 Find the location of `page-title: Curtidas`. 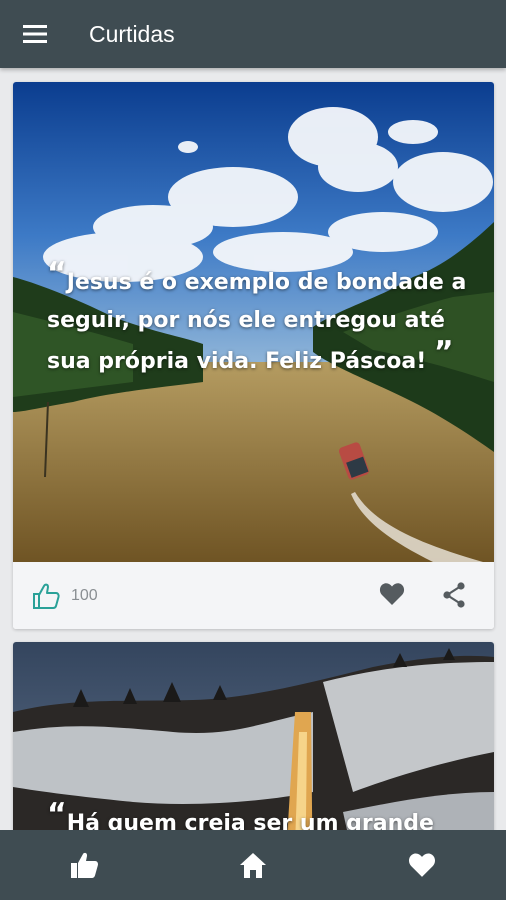

page-title: Curtidas is located at coordinates (132, 33).